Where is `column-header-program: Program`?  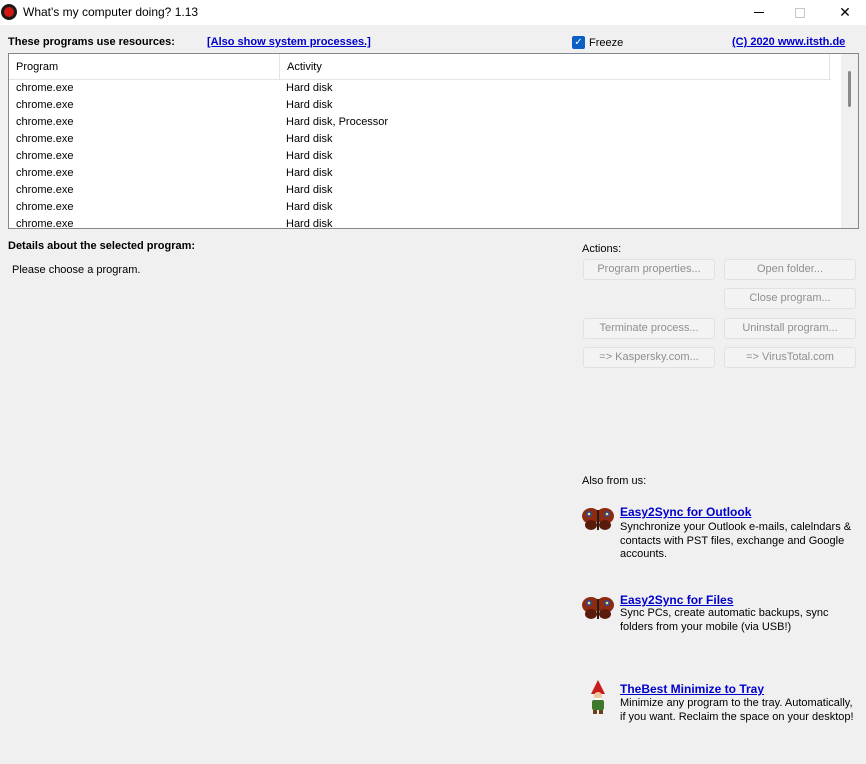 column-header-program: Program is located at coordinates (144, 67).